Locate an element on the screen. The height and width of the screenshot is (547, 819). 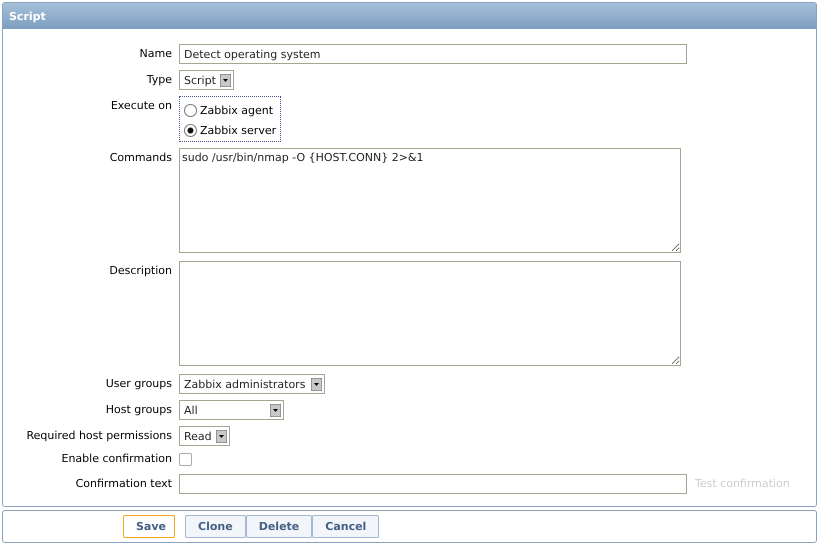
input-field: Detect operating system is located at coordinates (433, 54).